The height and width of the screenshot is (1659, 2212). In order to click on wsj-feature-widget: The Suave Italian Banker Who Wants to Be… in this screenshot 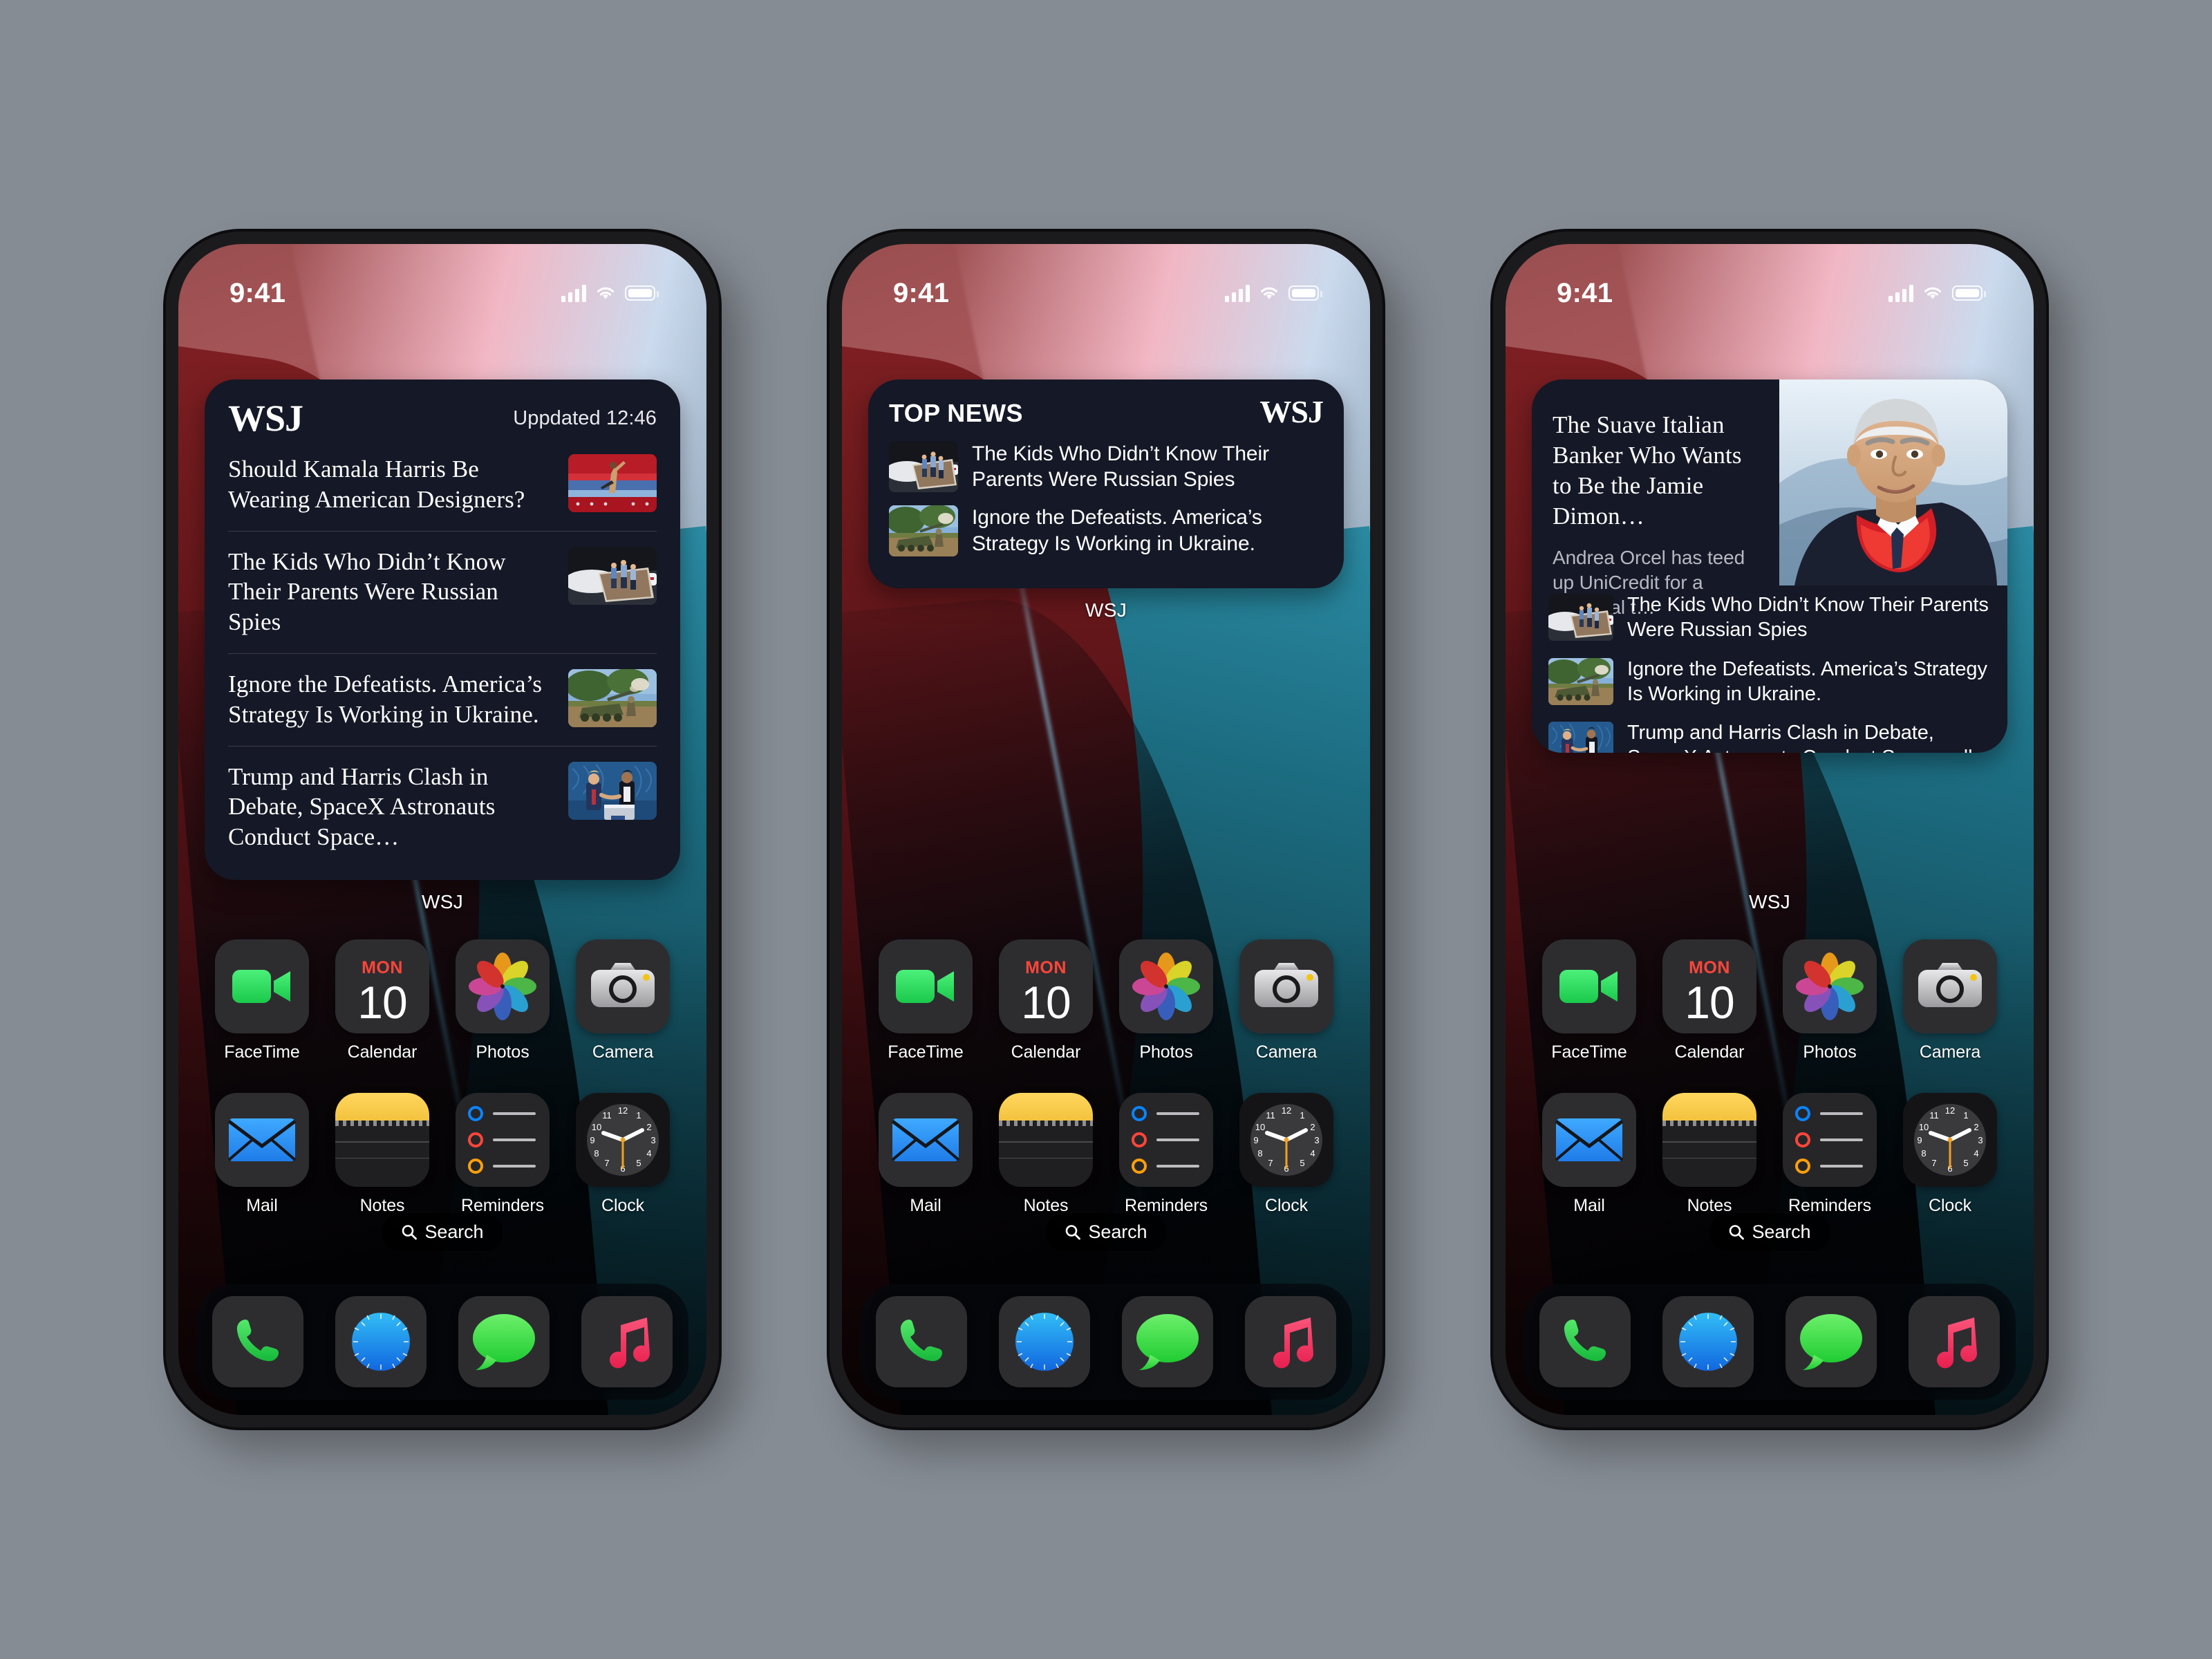, I will do `click(1769, 566)`.